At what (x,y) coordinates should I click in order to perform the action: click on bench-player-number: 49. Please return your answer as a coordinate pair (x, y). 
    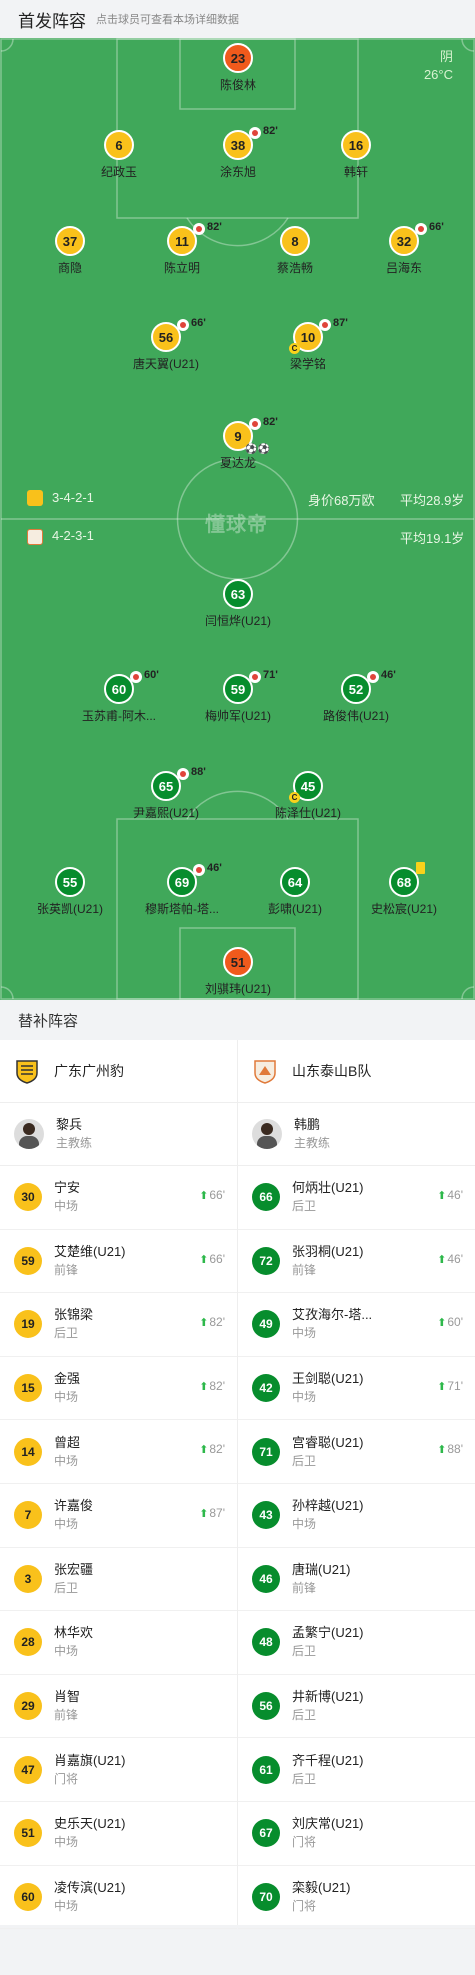
    Looking at the image, I should click on (266, 1324).